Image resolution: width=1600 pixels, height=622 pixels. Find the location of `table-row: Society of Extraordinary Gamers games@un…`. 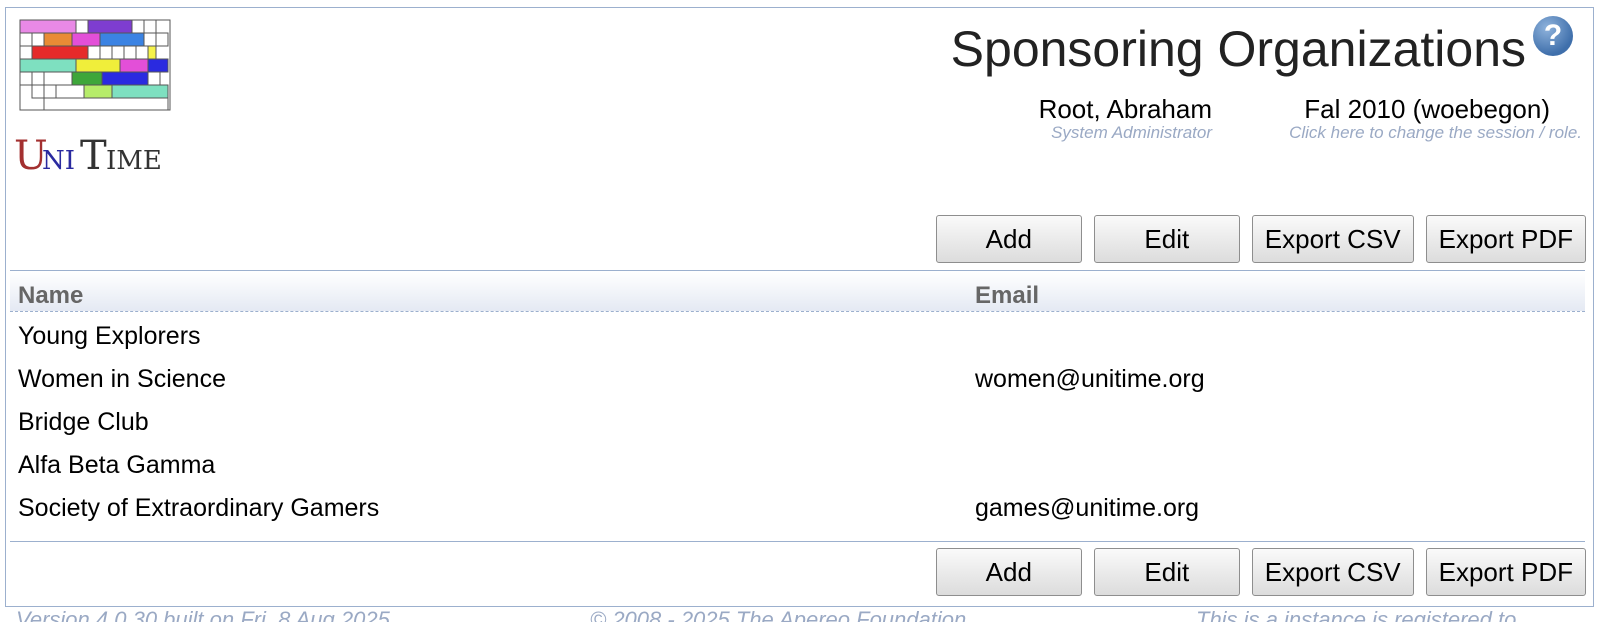

table-row: Society of Extraordinary Gamers games@un… is located at coordinates (797, 509).